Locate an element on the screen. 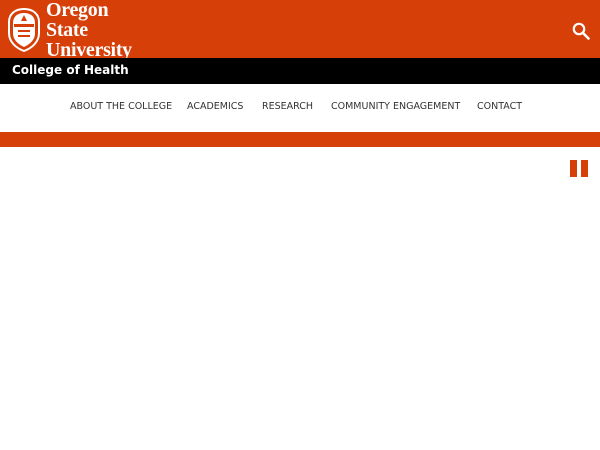  unit-name-bar: College of Health is located at coordinates (300, 71).